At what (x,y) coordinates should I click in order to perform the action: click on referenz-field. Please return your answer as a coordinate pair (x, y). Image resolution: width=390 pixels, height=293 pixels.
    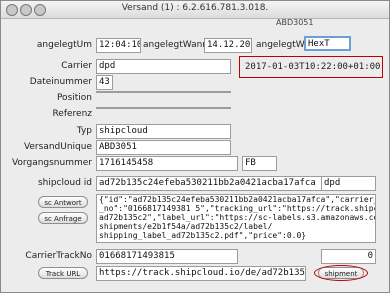
    Looking at the image, I should click on (163, 108).